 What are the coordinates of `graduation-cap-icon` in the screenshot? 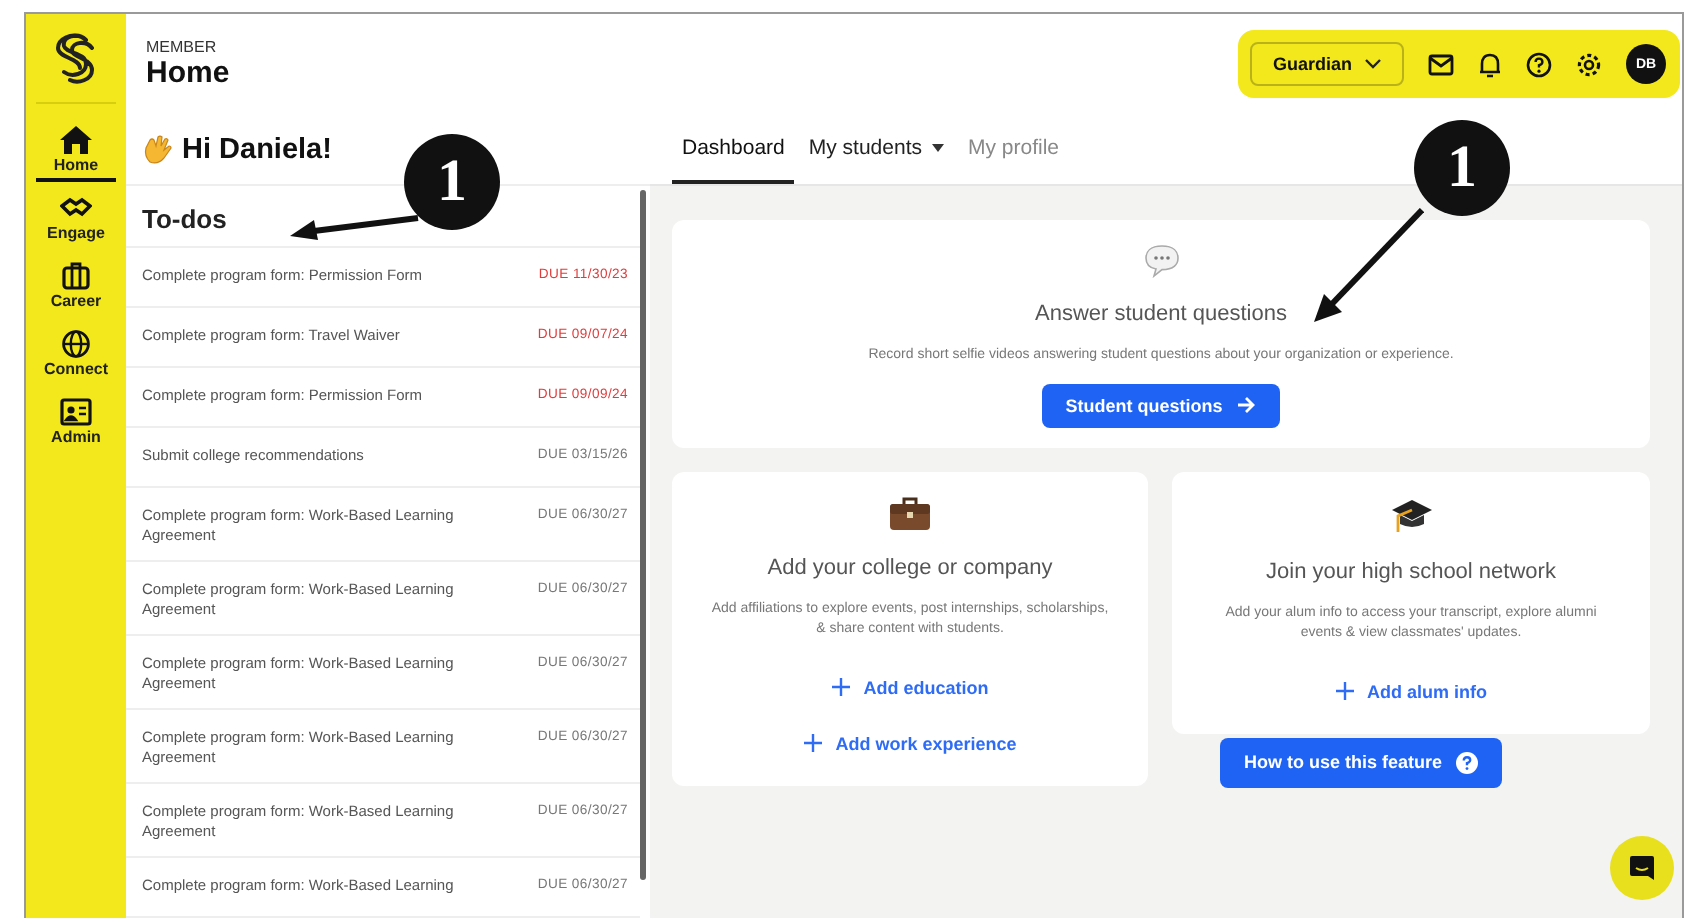 It's located at (1411, 515).